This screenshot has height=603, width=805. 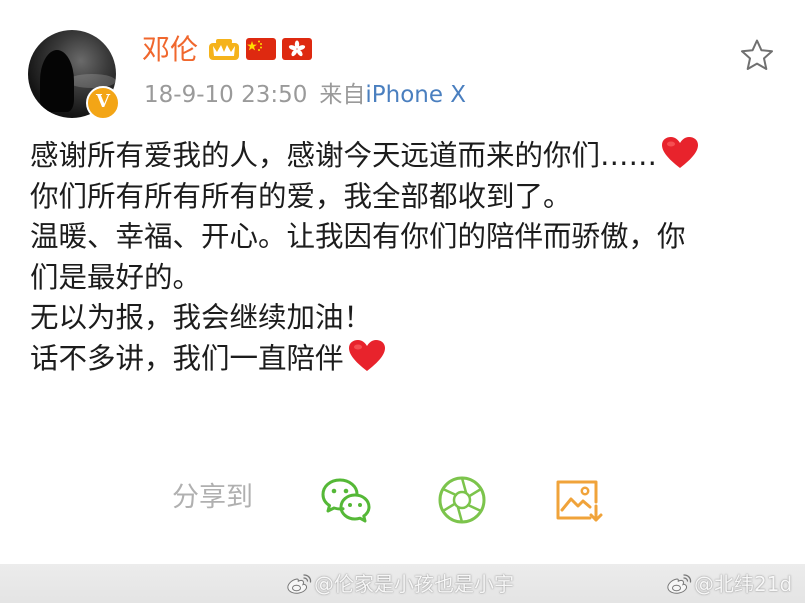 I want to click on post-line: 你们所有所有所有的爱，我全部都收到了。, so click(x=301, y=196).